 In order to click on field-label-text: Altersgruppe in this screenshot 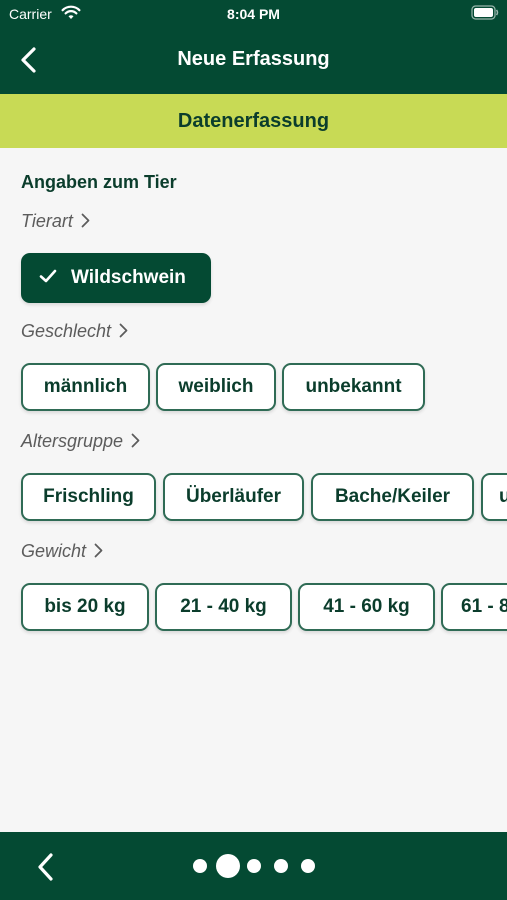, I will do `click(72, 441)`.